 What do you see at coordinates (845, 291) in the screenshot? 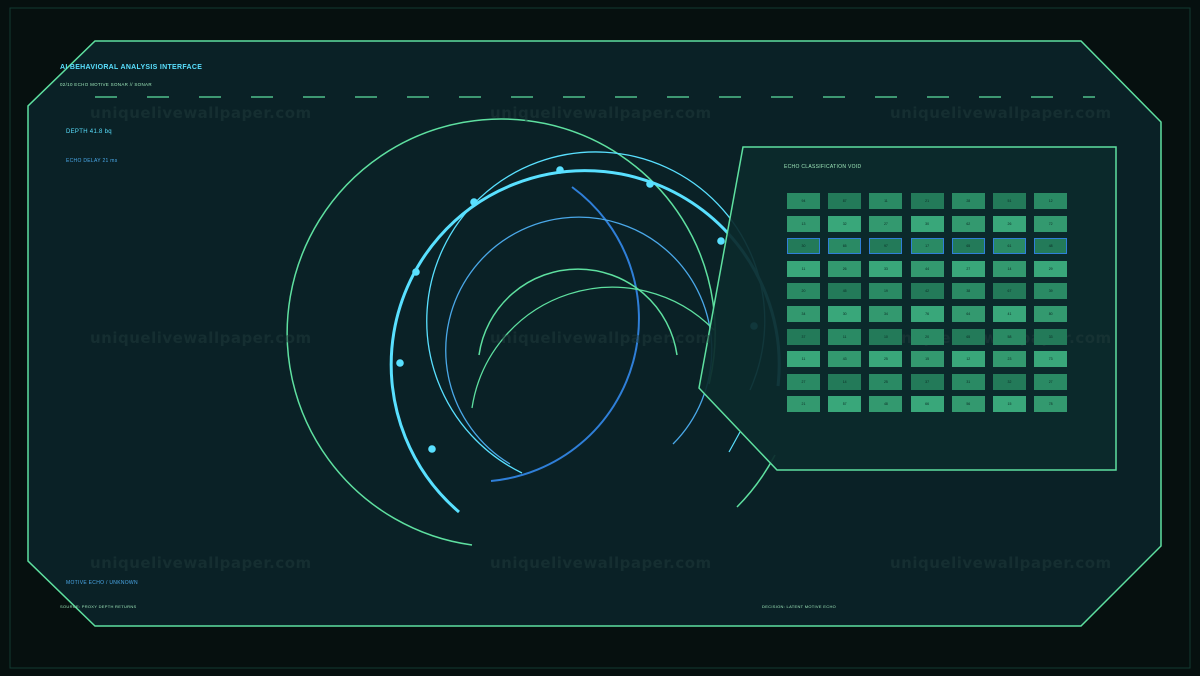
I see `grid-cell: 45` at bounding box center [845, 291].